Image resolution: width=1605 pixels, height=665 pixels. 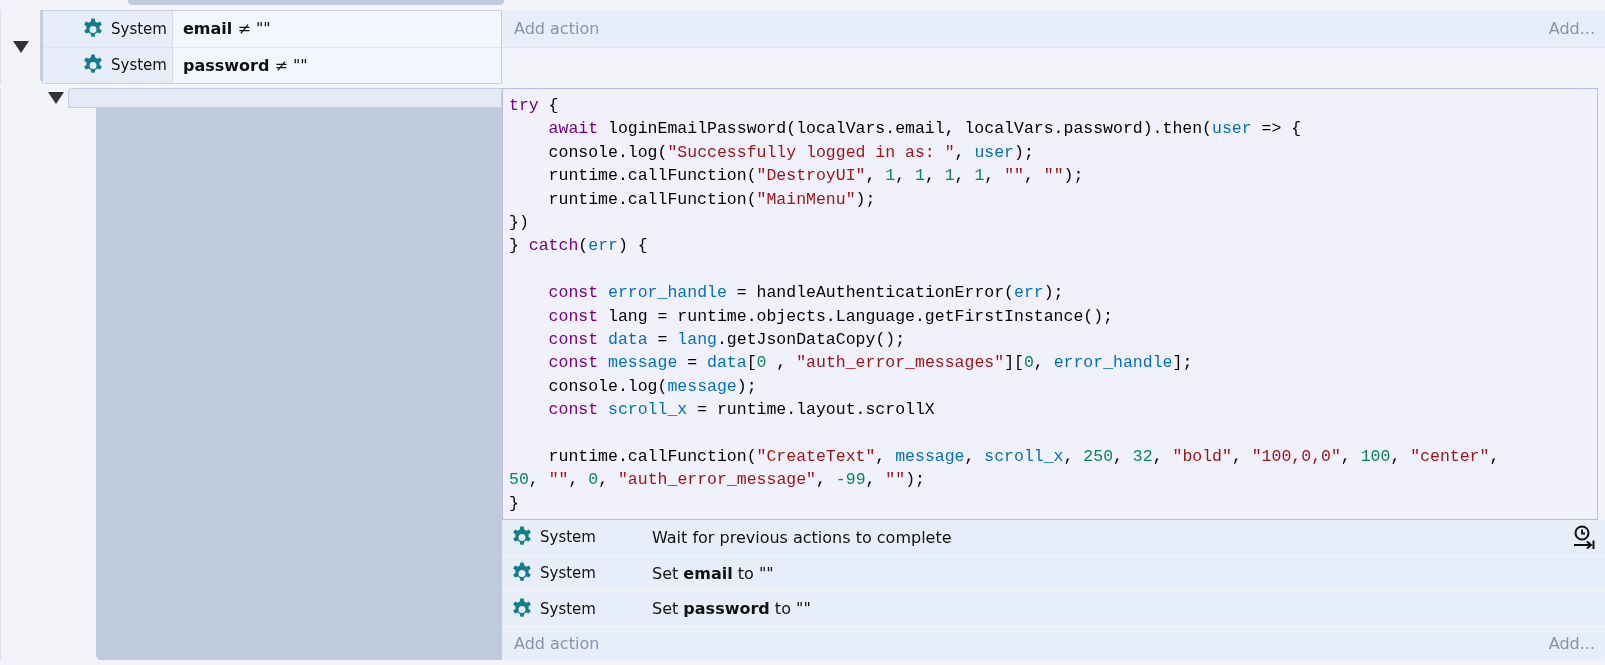 What do you see at coordinates (727, 339) in the screenshot?
I see `code-line: const data = lang.getJsonDataCopy();` at bounding box center [727, 339].